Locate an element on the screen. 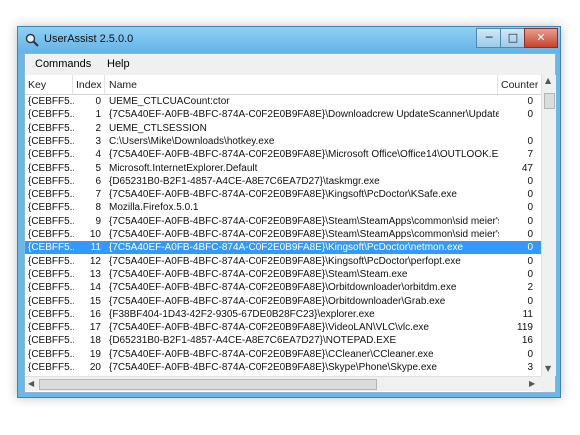 This screenshot has width=580, height=435. table-row: {CEBFF5... 0 UEME_CTLCUACount:ctor 0 is located at coordinates (283, 101).